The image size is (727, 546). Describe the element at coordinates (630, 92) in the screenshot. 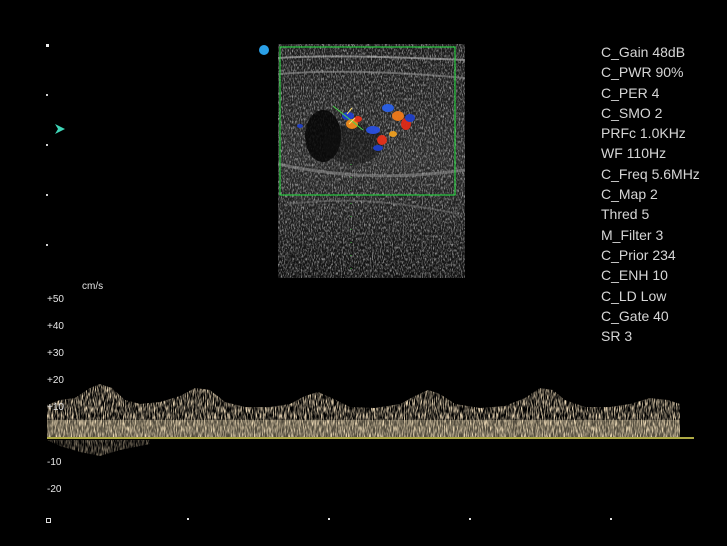

I see `param-item: C_PER 4` at that location.